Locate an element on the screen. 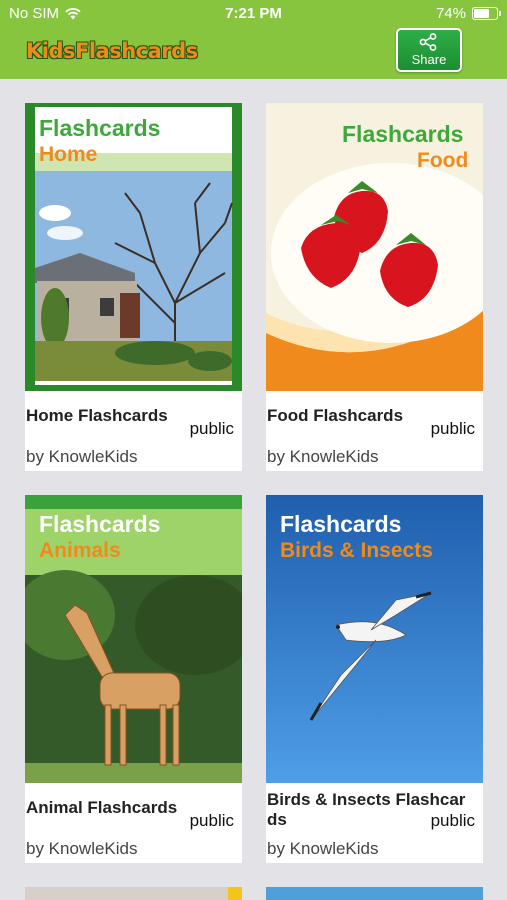 The width and height of the screenshot is (507, 900). app-logo: KidsFlashcards is located at coordinates (112, 51).